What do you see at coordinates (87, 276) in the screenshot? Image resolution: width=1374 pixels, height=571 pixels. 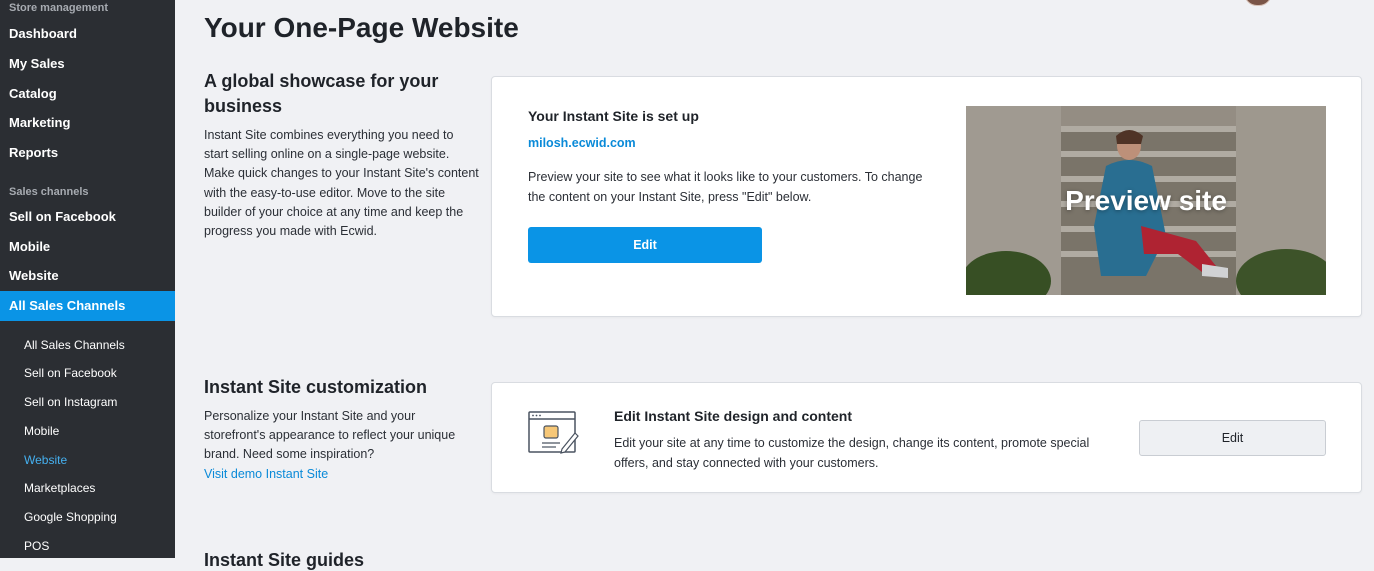 I see `sidebar-item-website: Website` at bounding box center [87, 276].